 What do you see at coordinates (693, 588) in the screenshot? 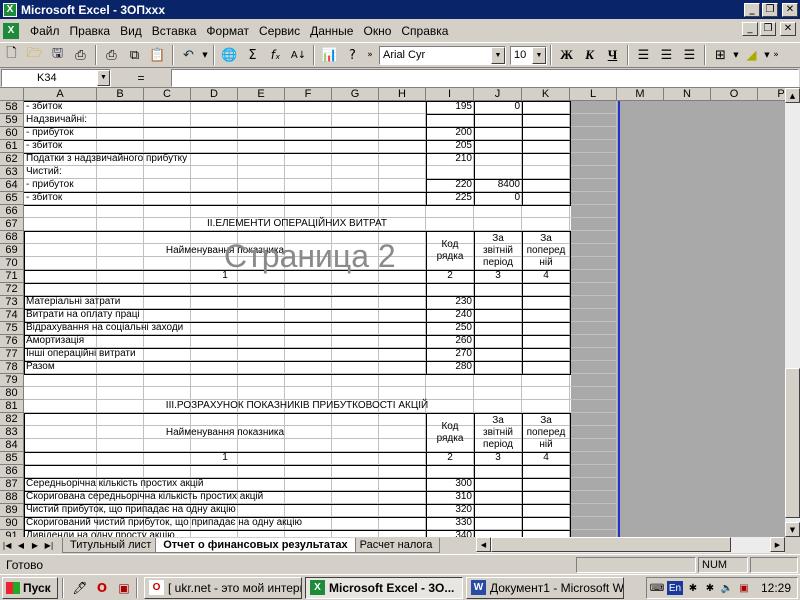
I see `bug-icon: ✱` at bounding box center [693, 588].